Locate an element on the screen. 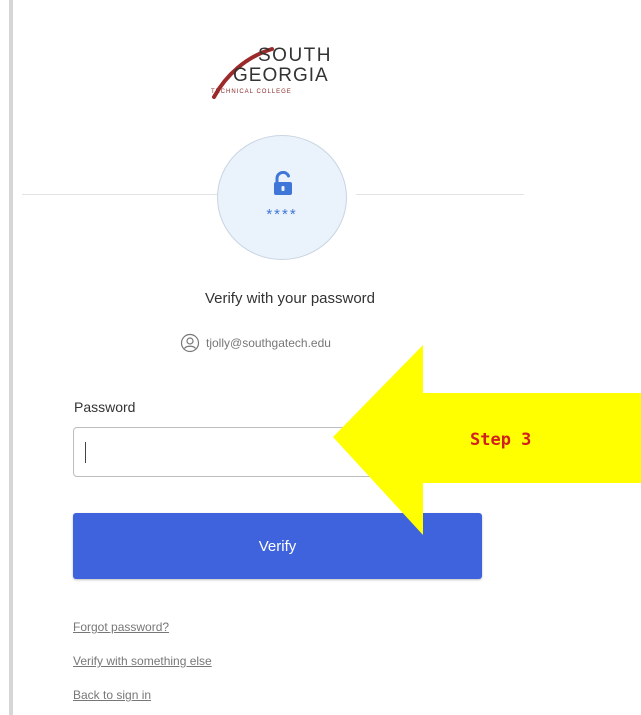 The width and height of the screenshot is (641, 715). user-circle-icon is located at coordinates (190, 343).